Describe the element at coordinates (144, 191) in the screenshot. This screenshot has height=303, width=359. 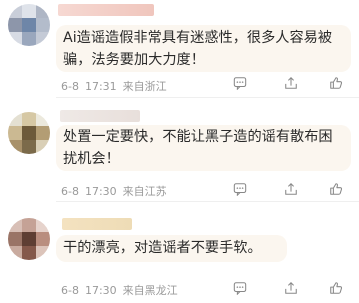
I see `comment-location: 来自江苏` at that location.